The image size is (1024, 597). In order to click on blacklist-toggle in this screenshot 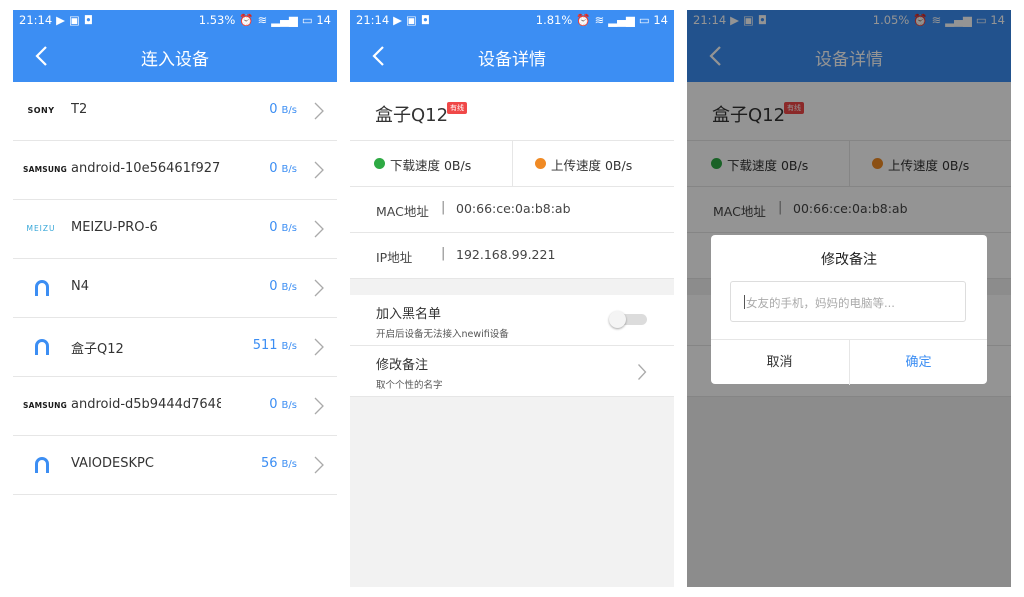, I will do `click(628, 319)`.